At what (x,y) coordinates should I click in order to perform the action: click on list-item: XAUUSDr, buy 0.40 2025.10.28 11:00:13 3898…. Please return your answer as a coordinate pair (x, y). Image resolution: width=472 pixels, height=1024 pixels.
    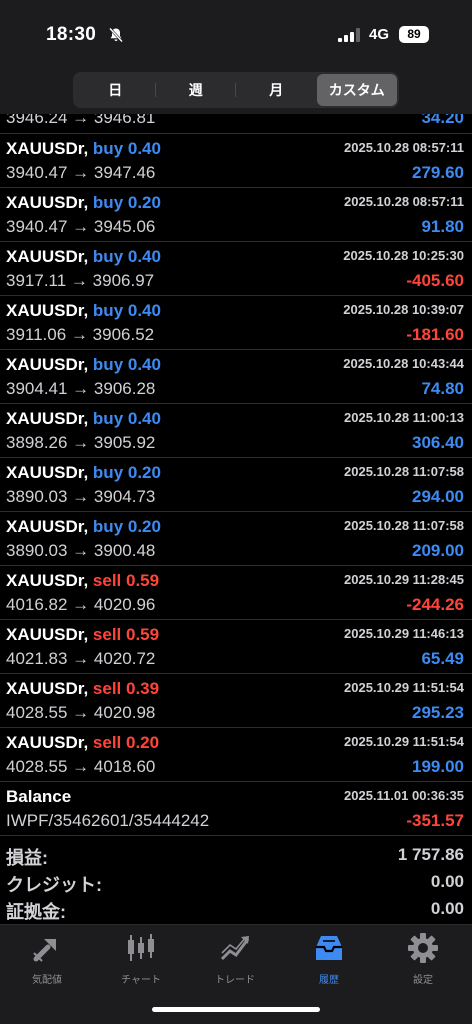
    Looking at the image, I should click on (236, 431).